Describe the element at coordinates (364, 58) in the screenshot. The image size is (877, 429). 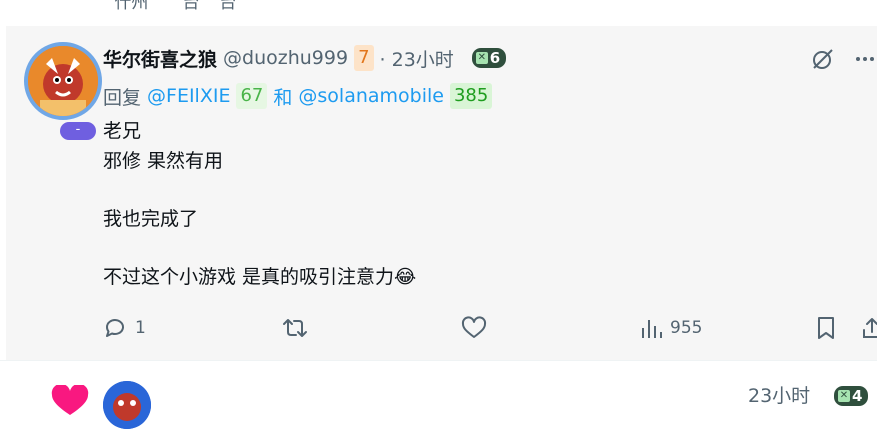
I see `author-score-badge: 7` at that location.